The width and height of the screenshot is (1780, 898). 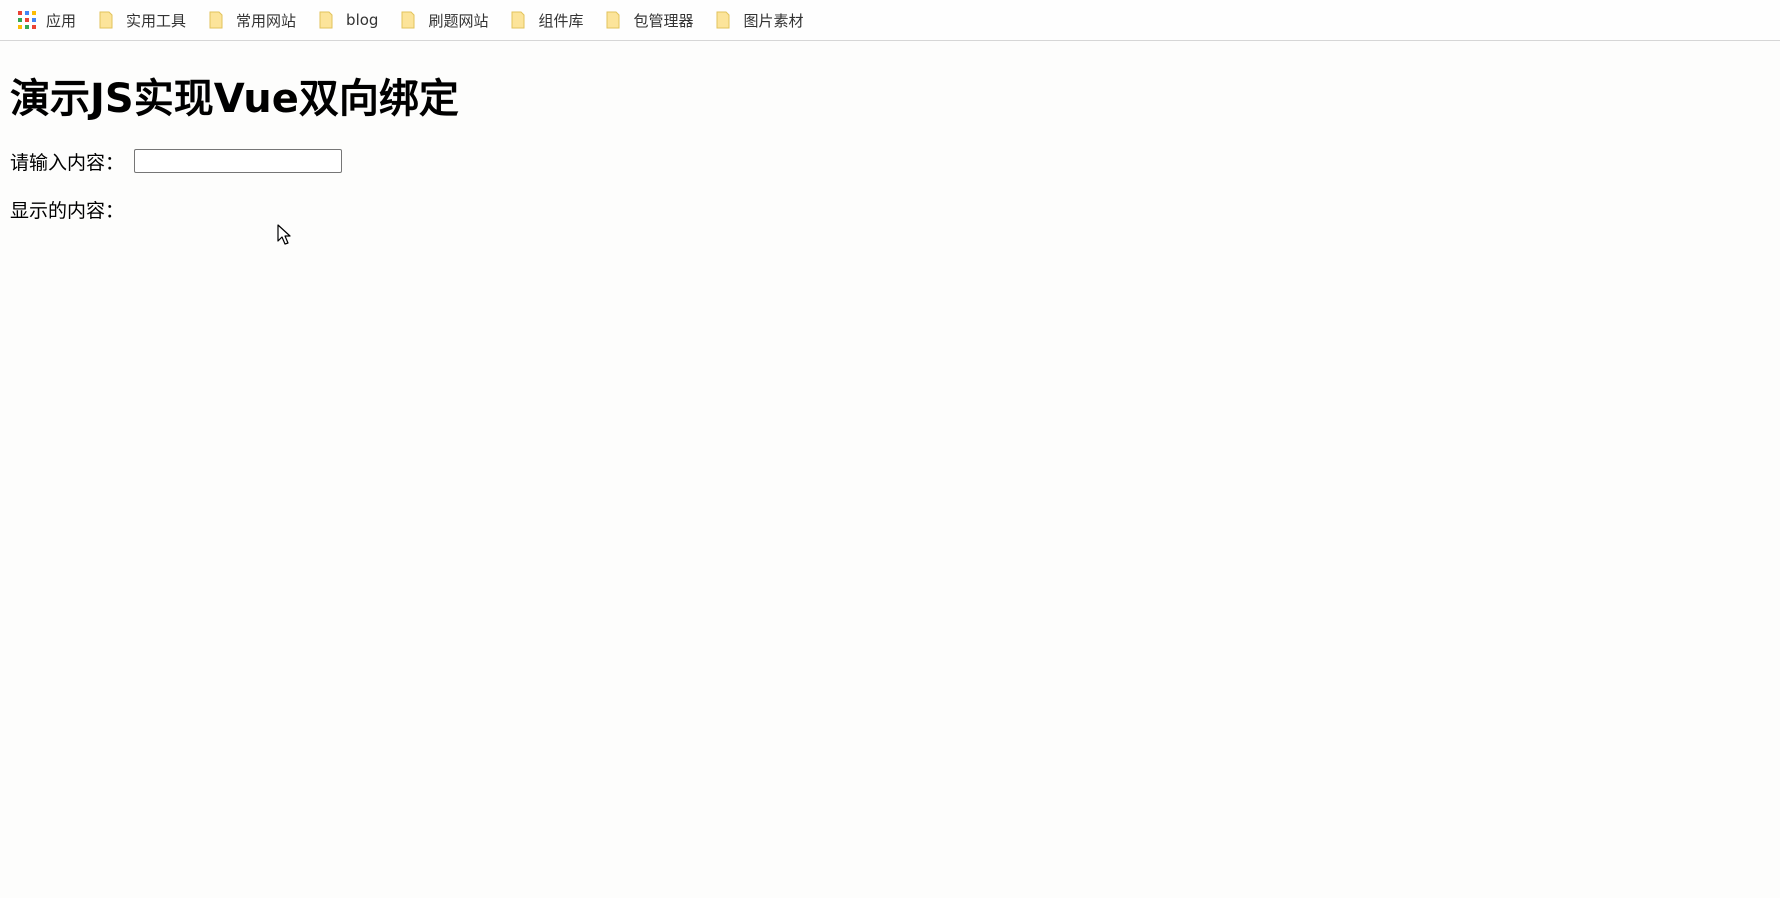 I want to click on bookmark-label: 实用工具, so click(x=156, y=20).